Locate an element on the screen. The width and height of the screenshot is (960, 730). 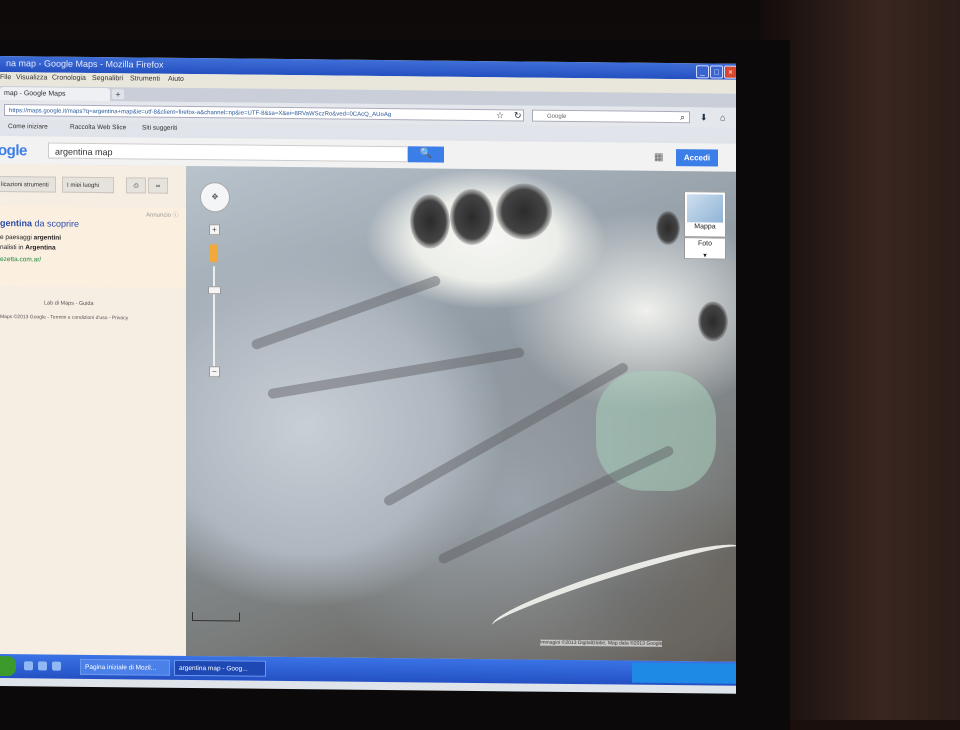
ad-line-1: e paesaggi argentini is located at coordinates (31, 238).